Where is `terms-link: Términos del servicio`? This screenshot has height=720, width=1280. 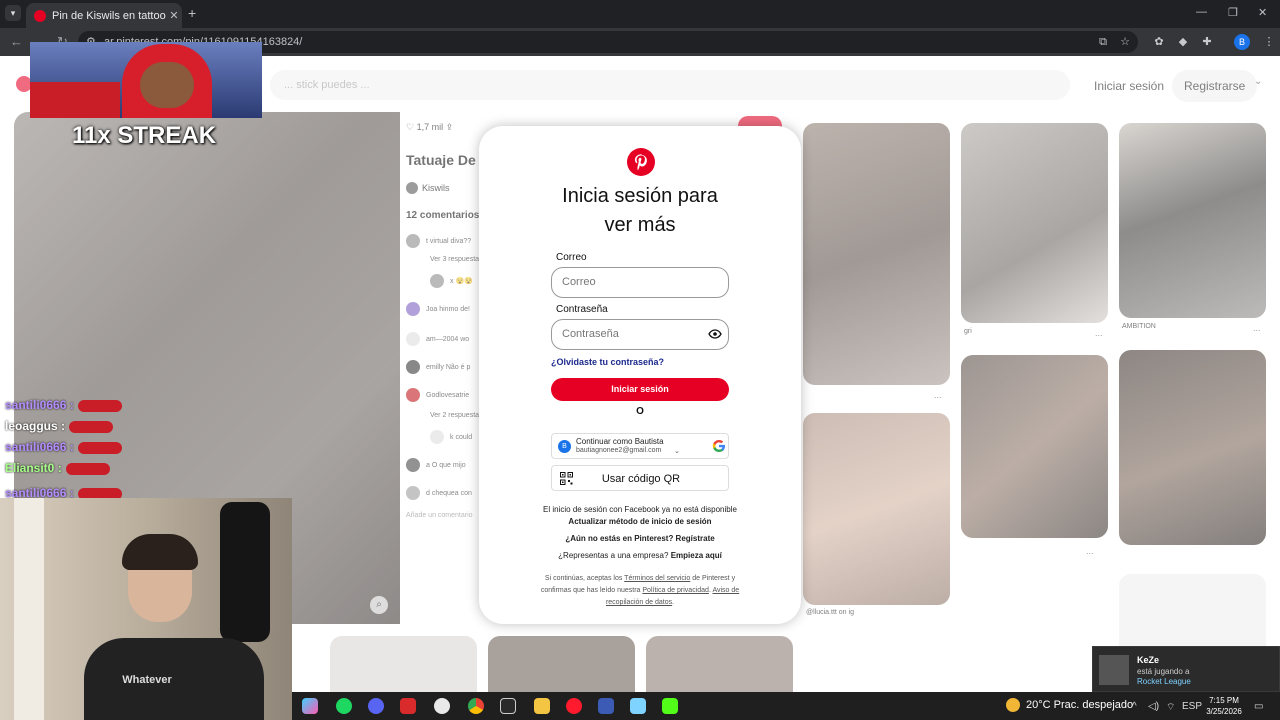 terms-link: Términos del servicio is located at coordinates (657, 578).